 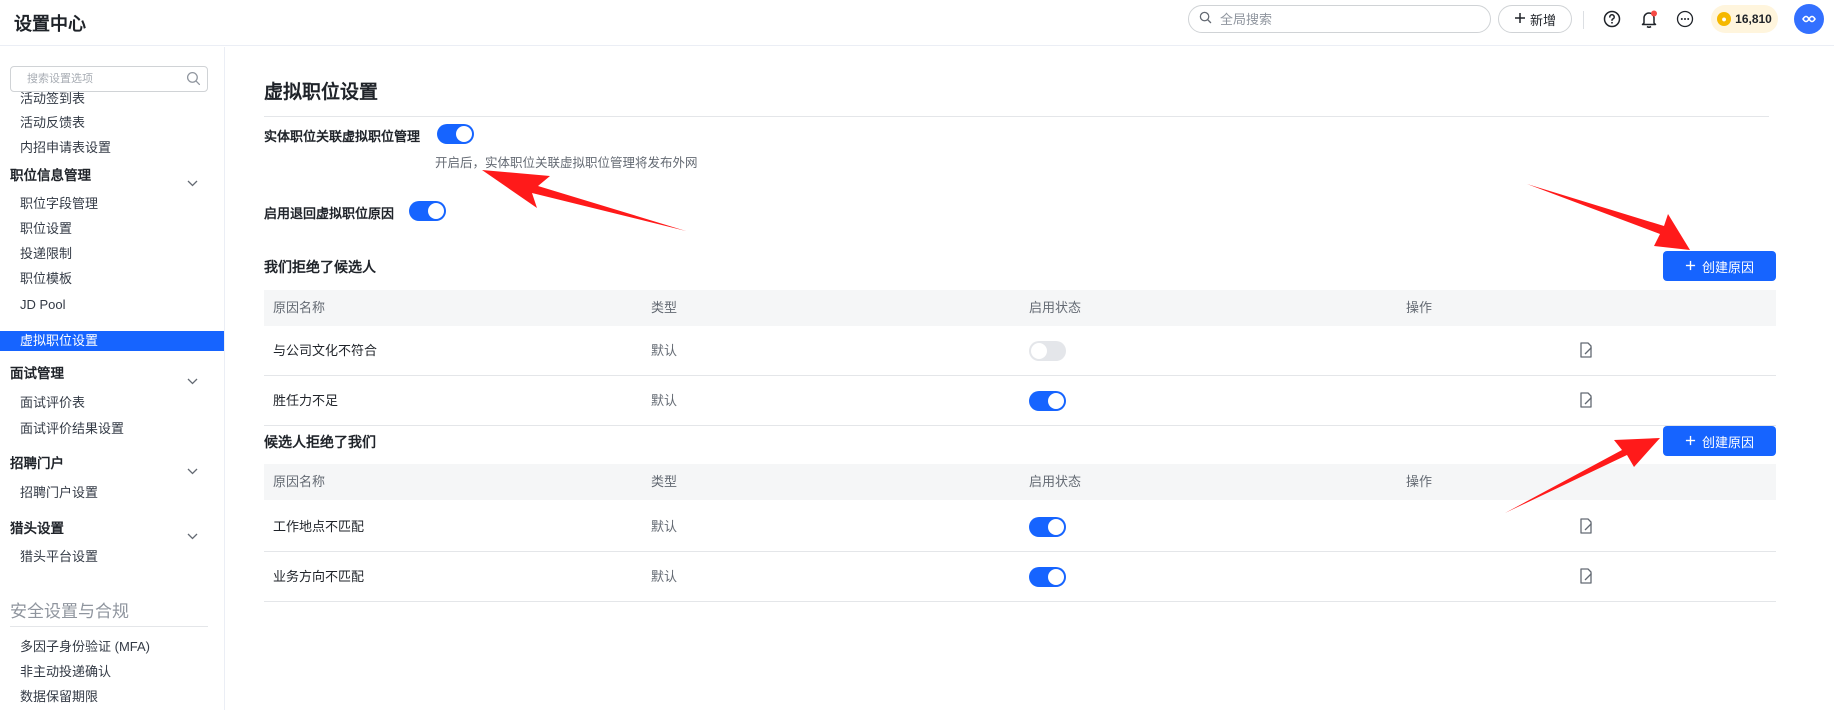 What do you see at coordinates (1020, 527) in the screenshot?
I see `table-row: 工作地点不匹配 默认` at bounding box center [1020, 527].